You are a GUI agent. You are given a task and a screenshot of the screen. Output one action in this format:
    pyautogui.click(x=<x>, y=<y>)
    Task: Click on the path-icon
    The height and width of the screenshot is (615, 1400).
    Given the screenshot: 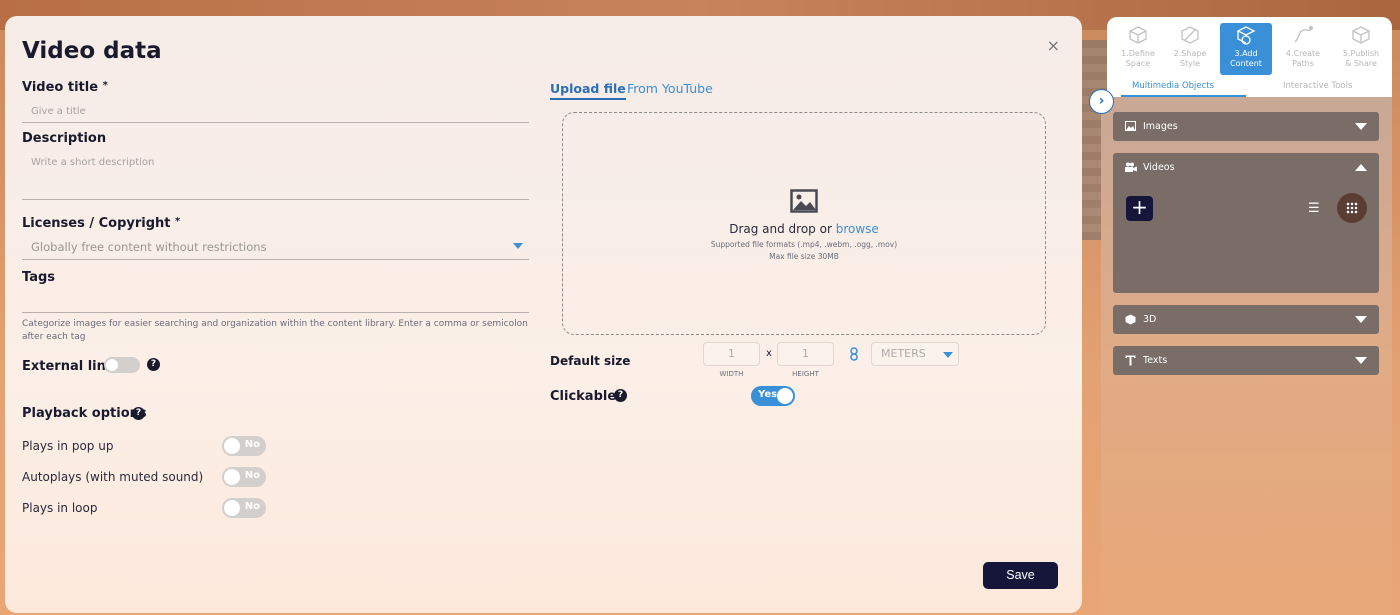 What is the action you would take?
    pyautogui.click(x=1303, y=34)
    